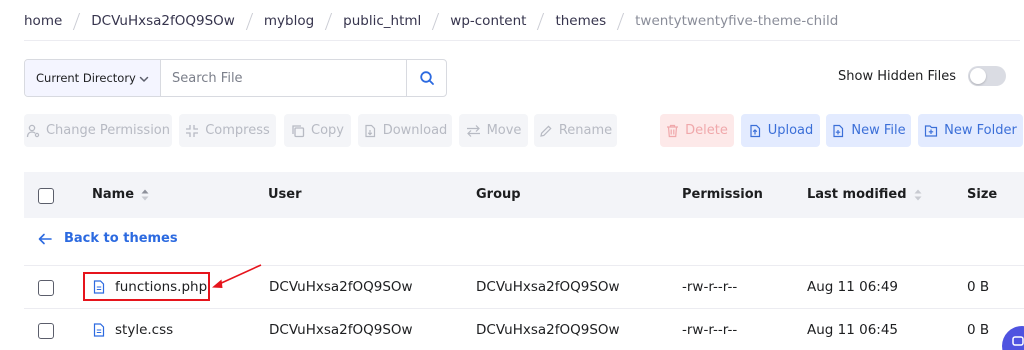 The height and width of the screenshot is (350, 1024). Describe the element at coordinates (504, 130) in the screenshot. I see `move-label: Move` at that location.